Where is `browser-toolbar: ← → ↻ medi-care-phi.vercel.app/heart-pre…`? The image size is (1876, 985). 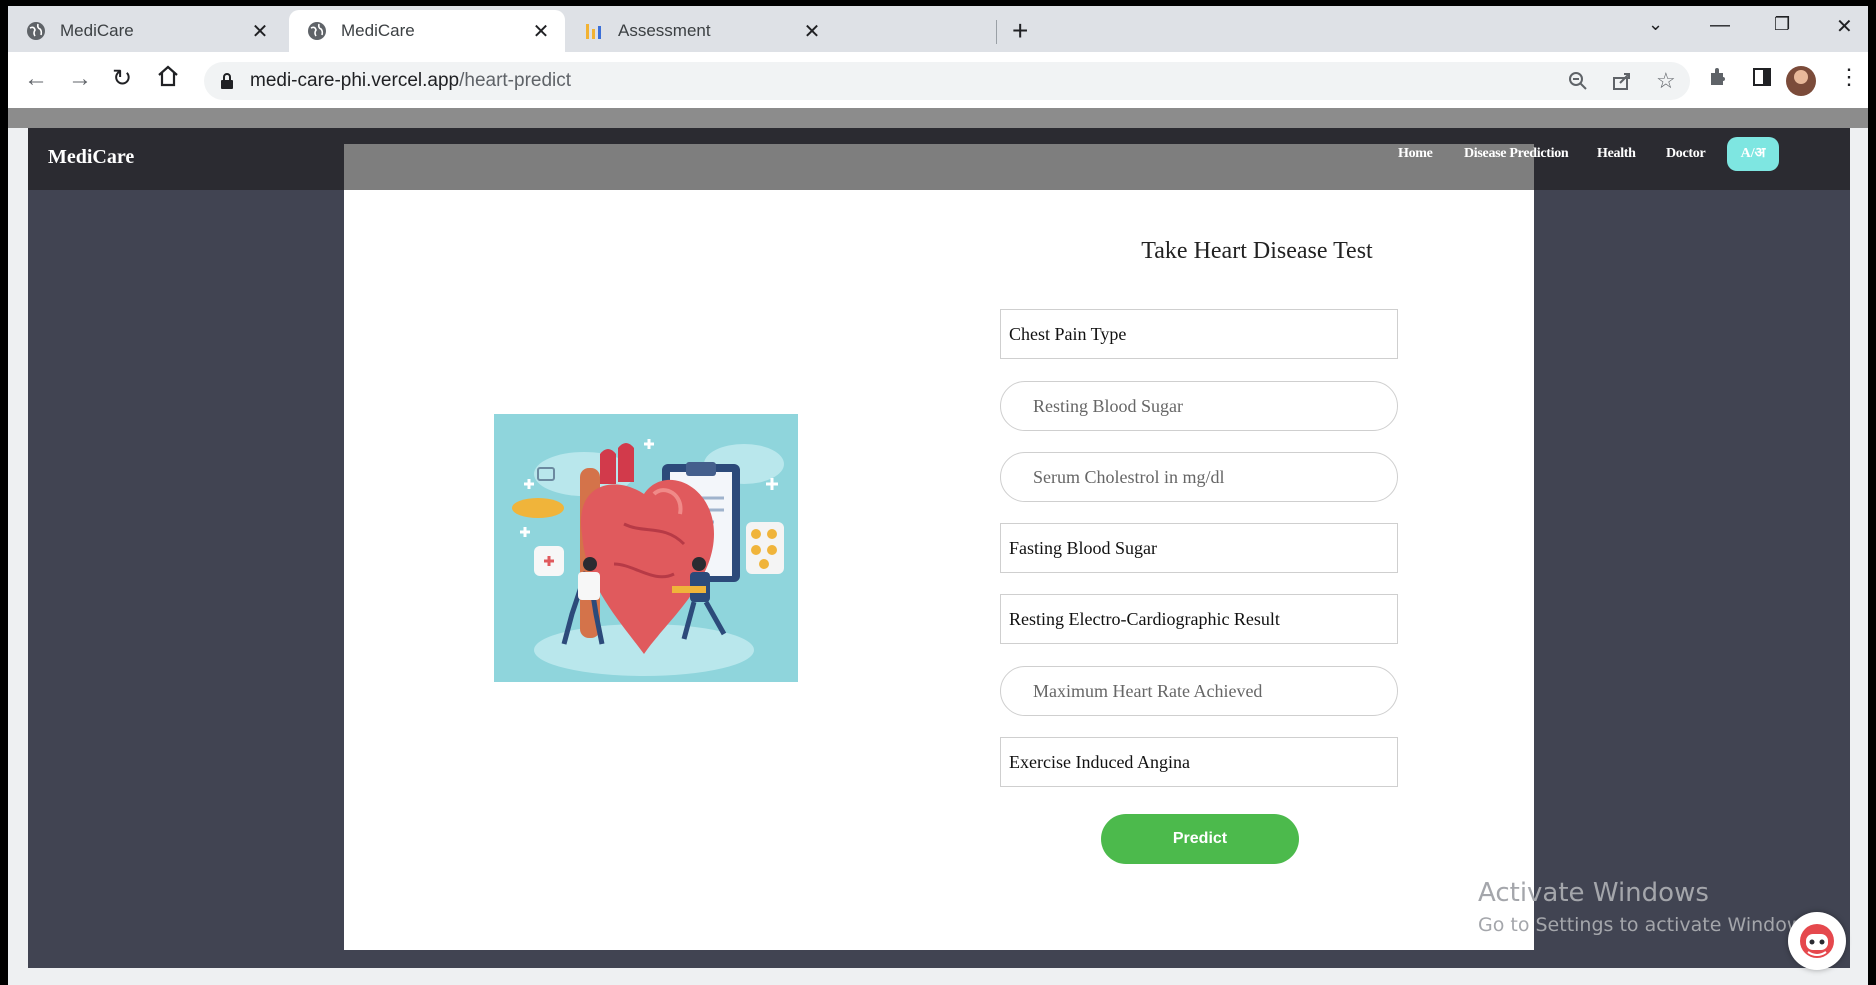 browser-toolbar: ← → ↻ medi-care-phi.vercel.app/heart-pre… is located at coordinates (938, 80).